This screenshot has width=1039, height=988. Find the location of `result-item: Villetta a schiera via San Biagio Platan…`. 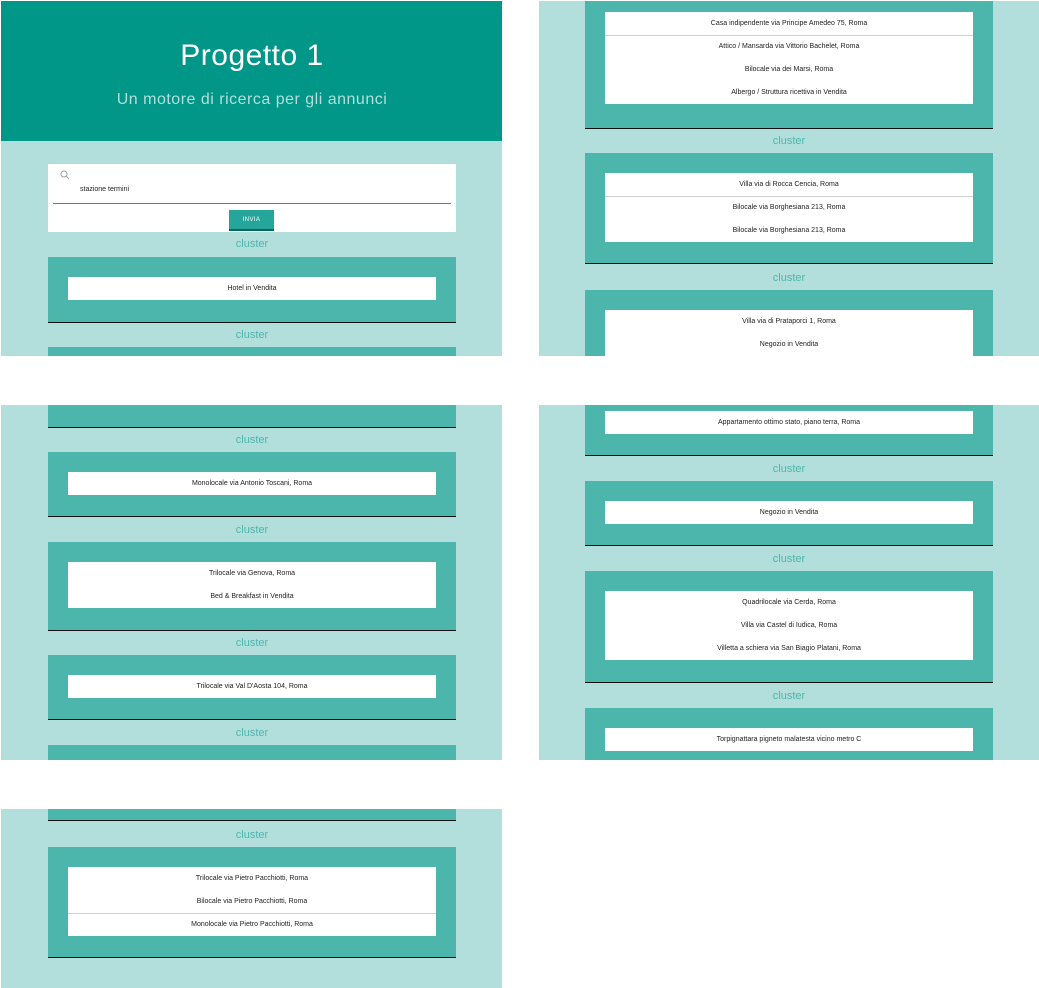

result-item: Villetta a schiera via San Biagio Platan… is located at coordinates (789, 648).